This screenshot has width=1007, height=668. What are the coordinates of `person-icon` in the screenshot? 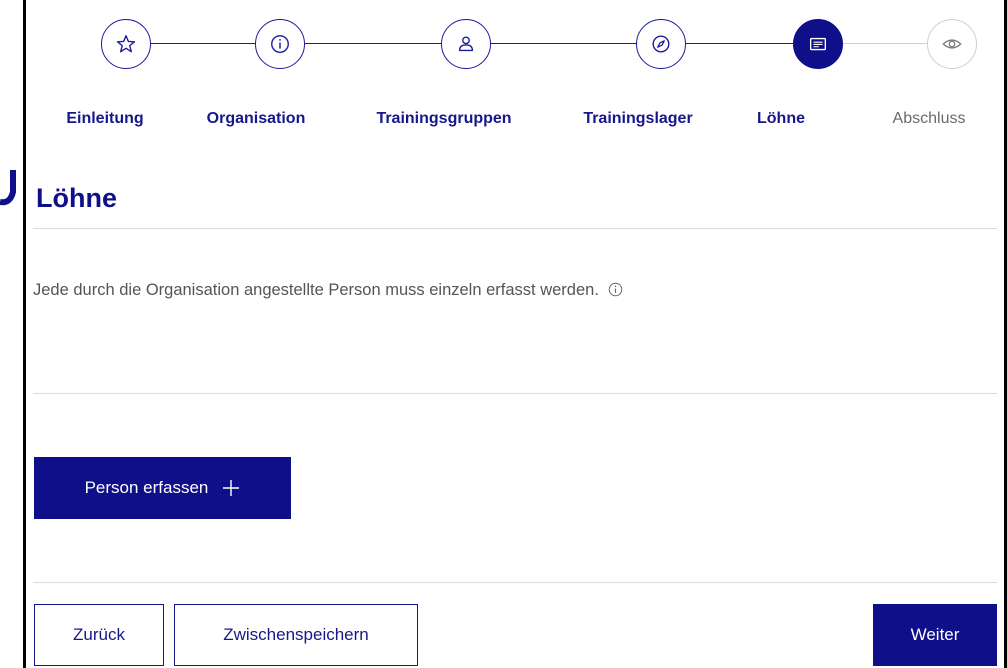 It's located at (466, 44).